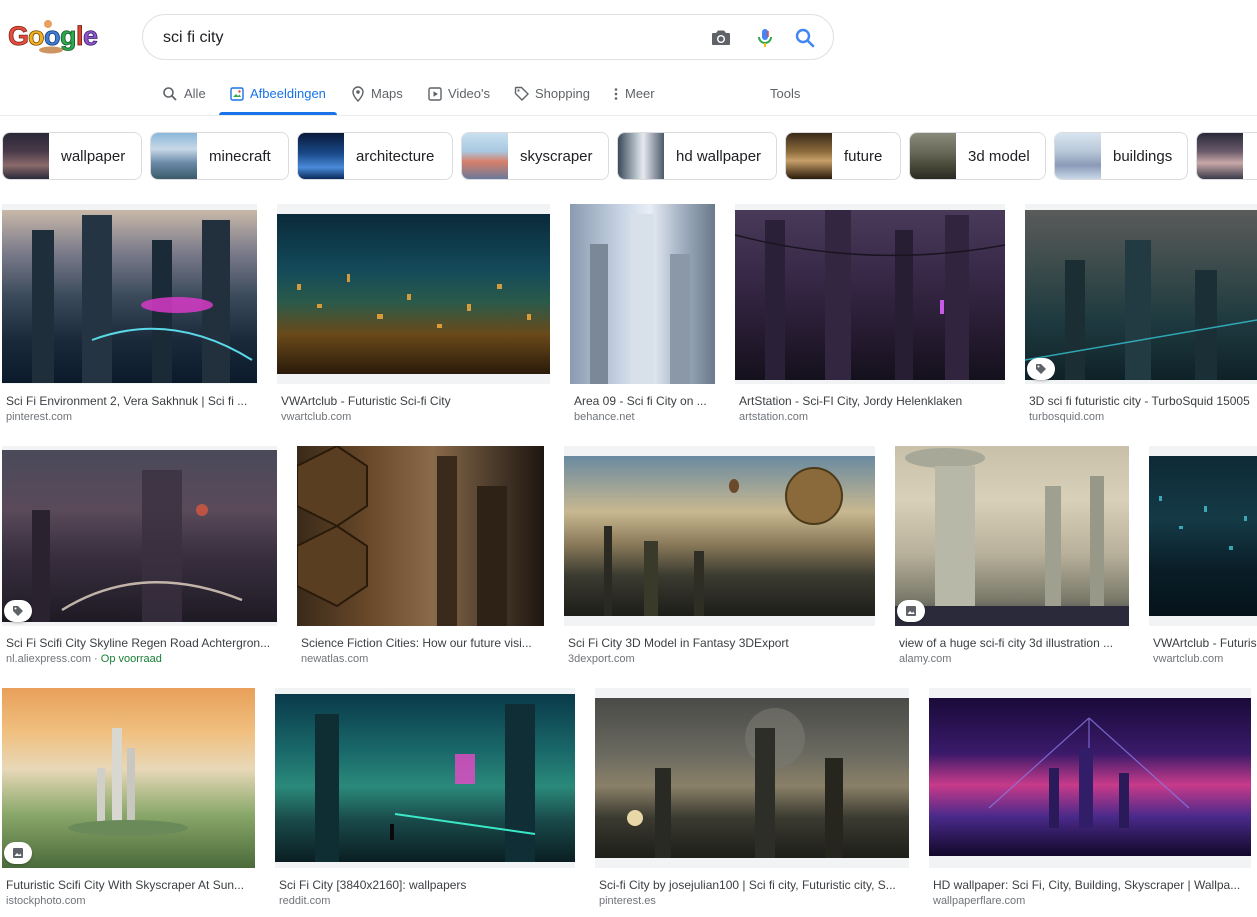  Describe the element at coordinates (18, 36) in the screenshot. I see `svg-text: G` at that location.